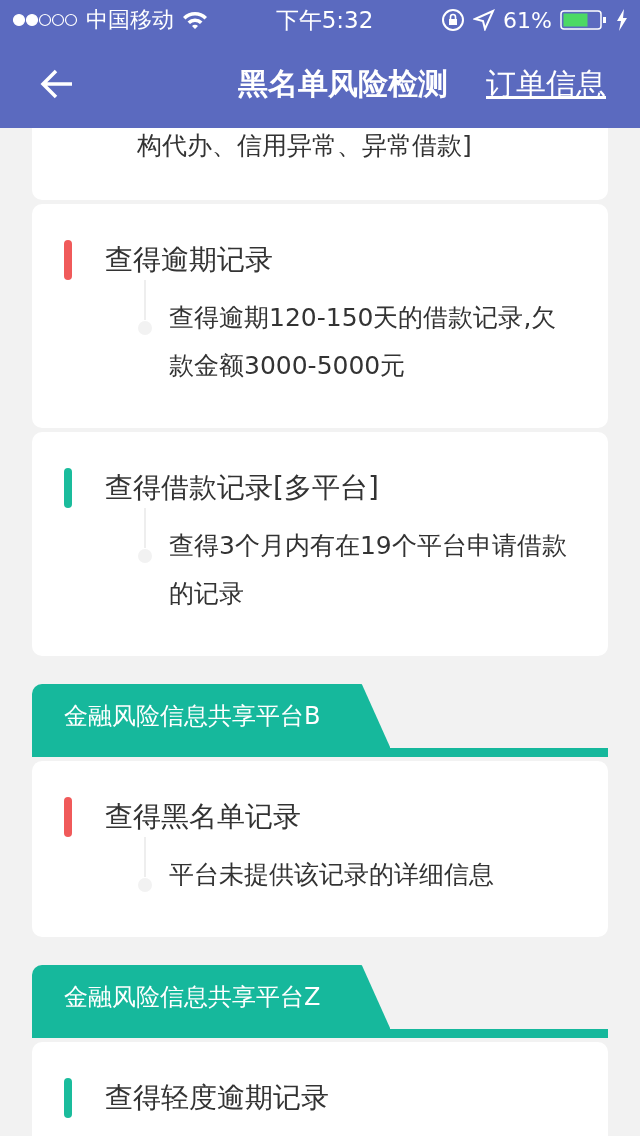 Image resolution: width=640 pixels, height=1136 pixels. Describe the element at coordinates (622, 20) in the screenshot. I see `charging-icon` at that location.